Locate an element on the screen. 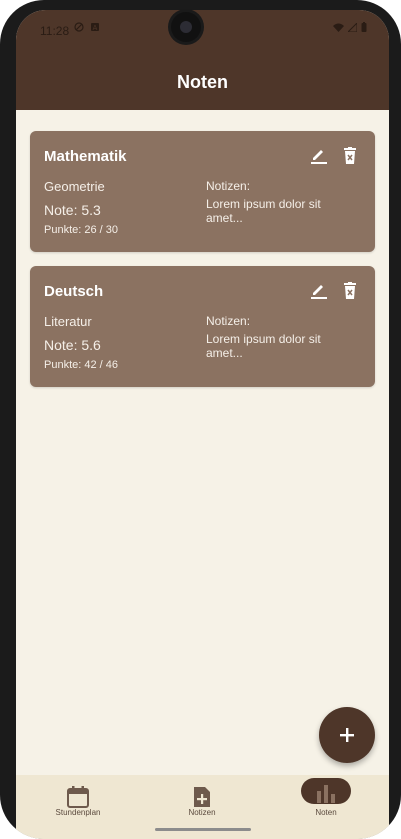  status-time: 11:28 is located at coordinates (55, 31).